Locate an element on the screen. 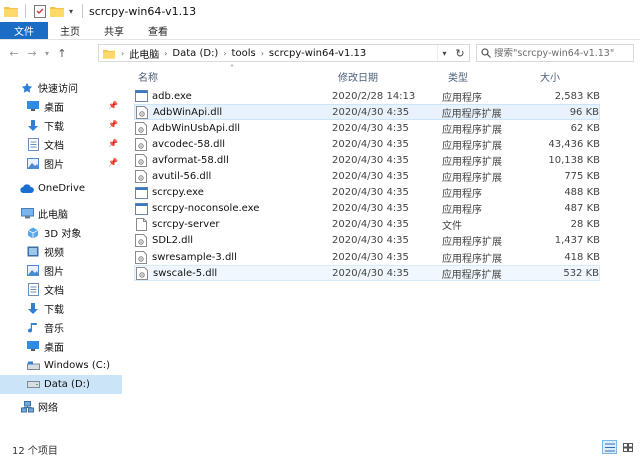  column-header-name: 名称 is located at coordinates (237, 76).